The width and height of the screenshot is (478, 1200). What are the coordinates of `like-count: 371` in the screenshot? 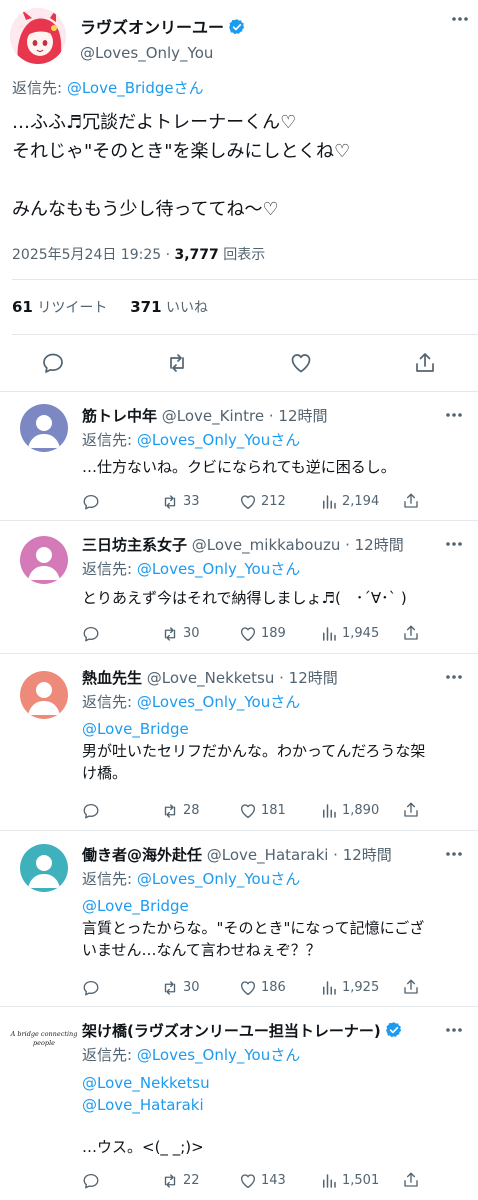 It's located at (145, 307).